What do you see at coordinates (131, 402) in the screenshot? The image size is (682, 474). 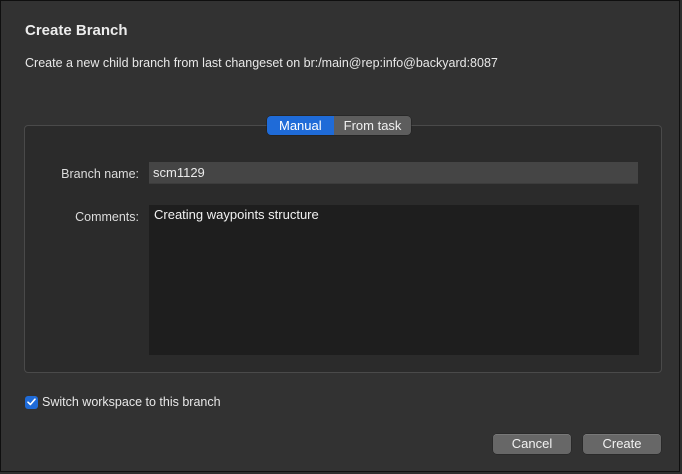 I see `switch-workspace-label: Switch workspace to this branch` at bounding box center [131, 402].